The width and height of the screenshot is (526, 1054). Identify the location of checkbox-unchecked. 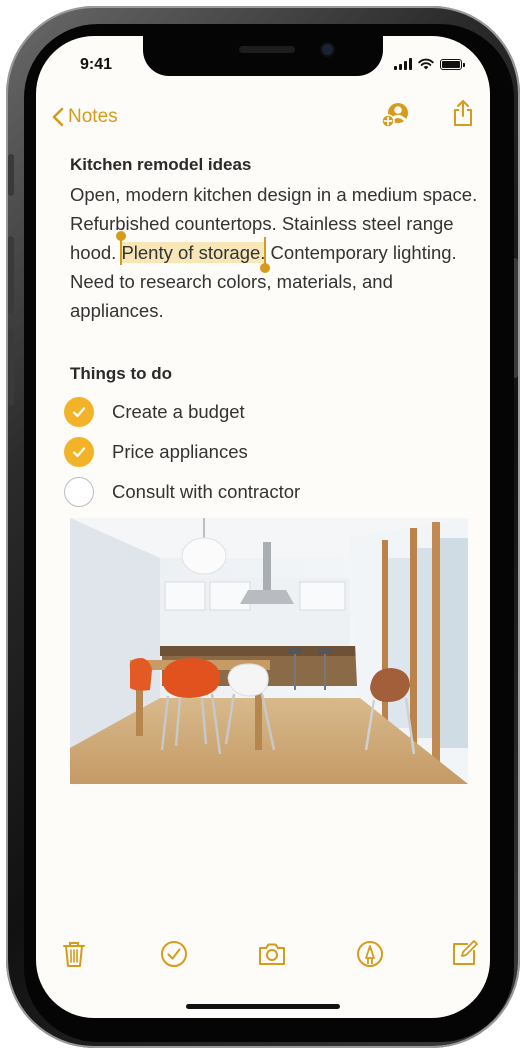
(79, 492).